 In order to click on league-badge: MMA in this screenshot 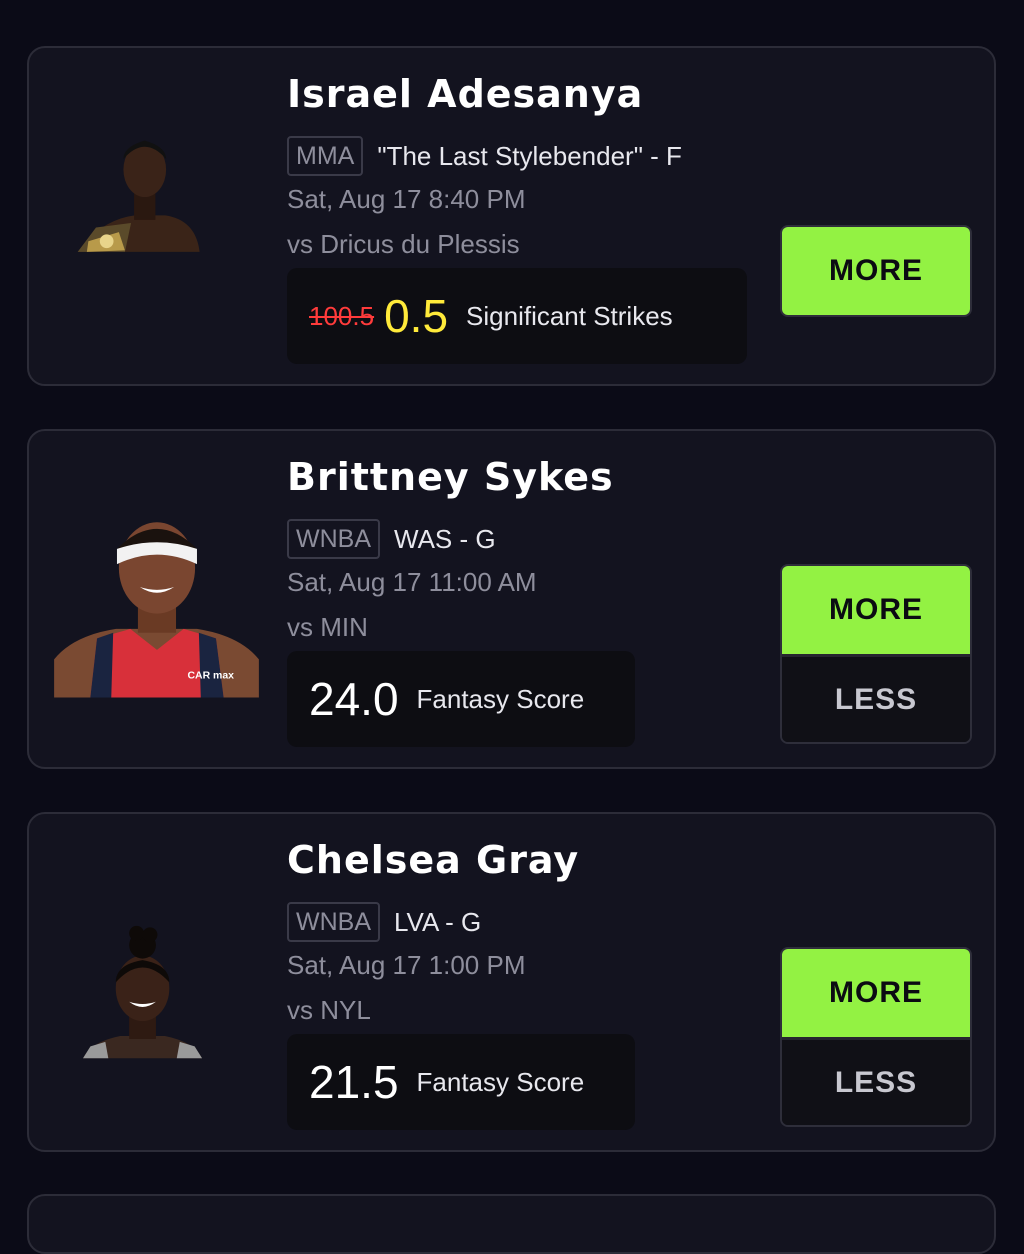, I will do `click(325, 156)`.